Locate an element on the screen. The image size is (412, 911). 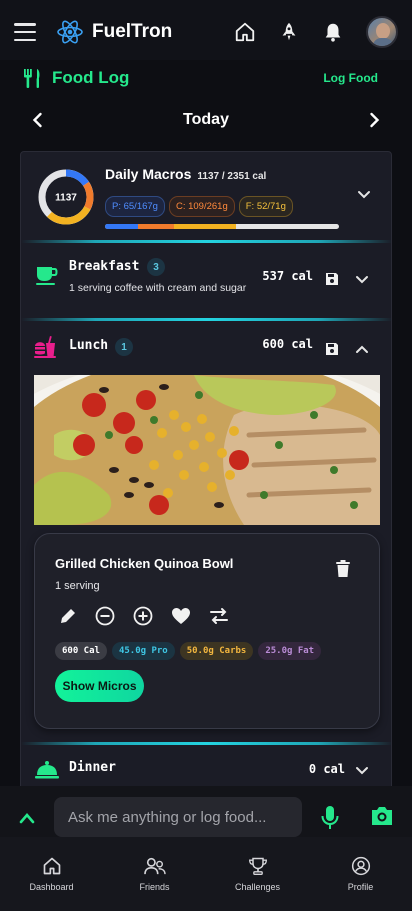
date-label: Today is located at coordinates (206, 119).